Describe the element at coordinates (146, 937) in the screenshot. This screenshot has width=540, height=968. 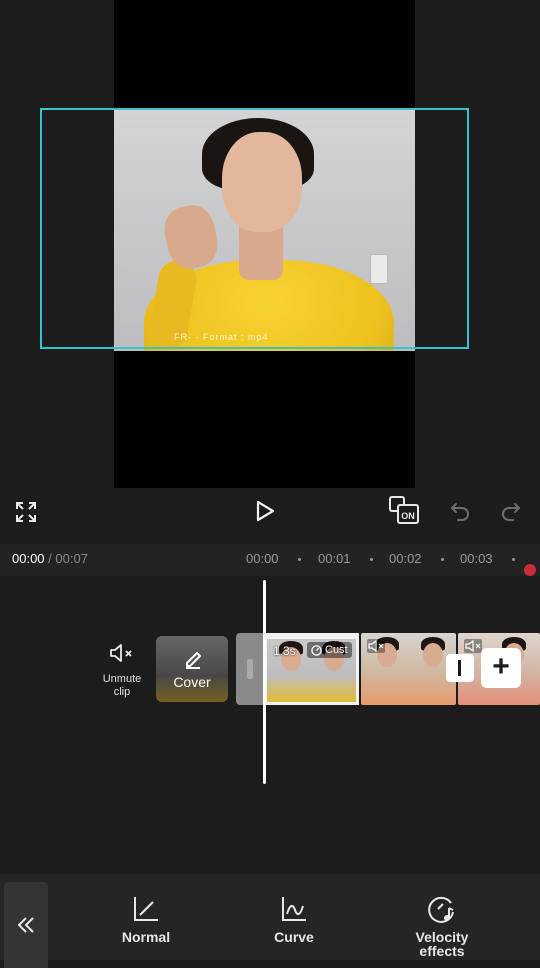
I see `normal-speed-label: Normal` at that location.